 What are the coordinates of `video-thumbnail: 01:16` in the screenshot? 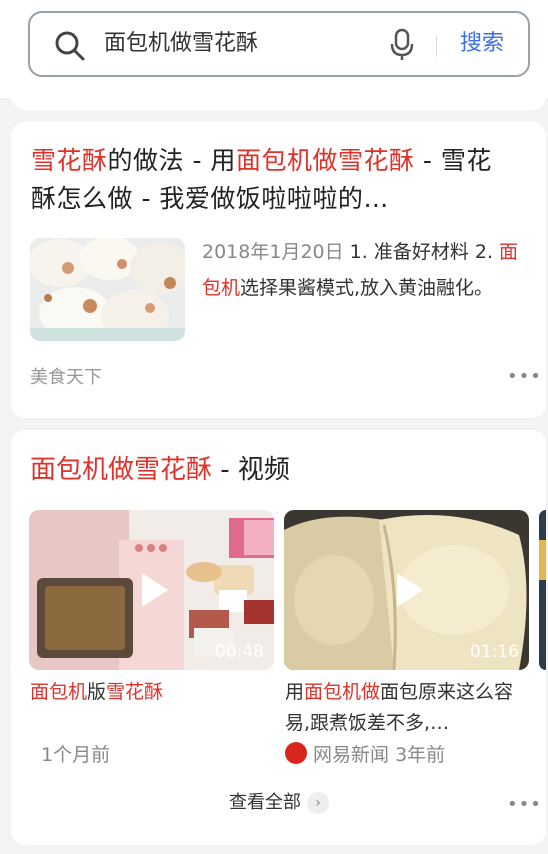 It's located at (406, 590).